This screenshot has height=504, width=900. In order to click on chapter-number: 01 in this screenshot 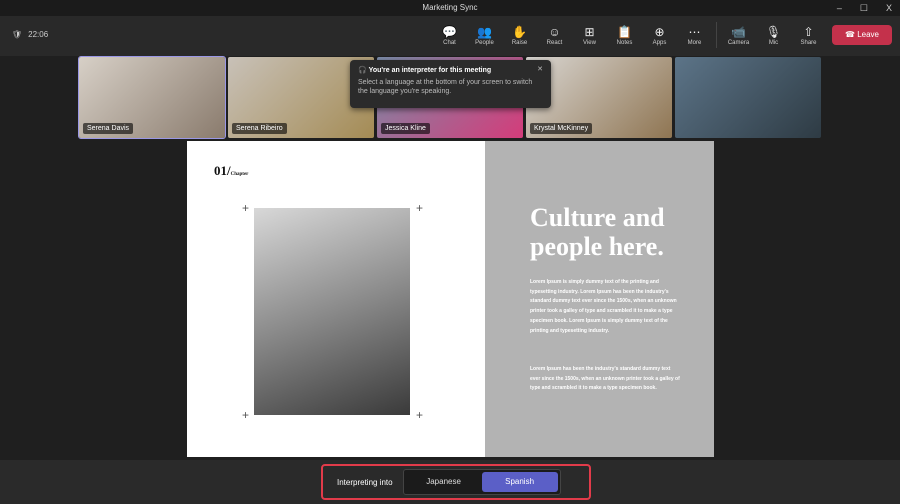, I will do `click(220, 170)`.